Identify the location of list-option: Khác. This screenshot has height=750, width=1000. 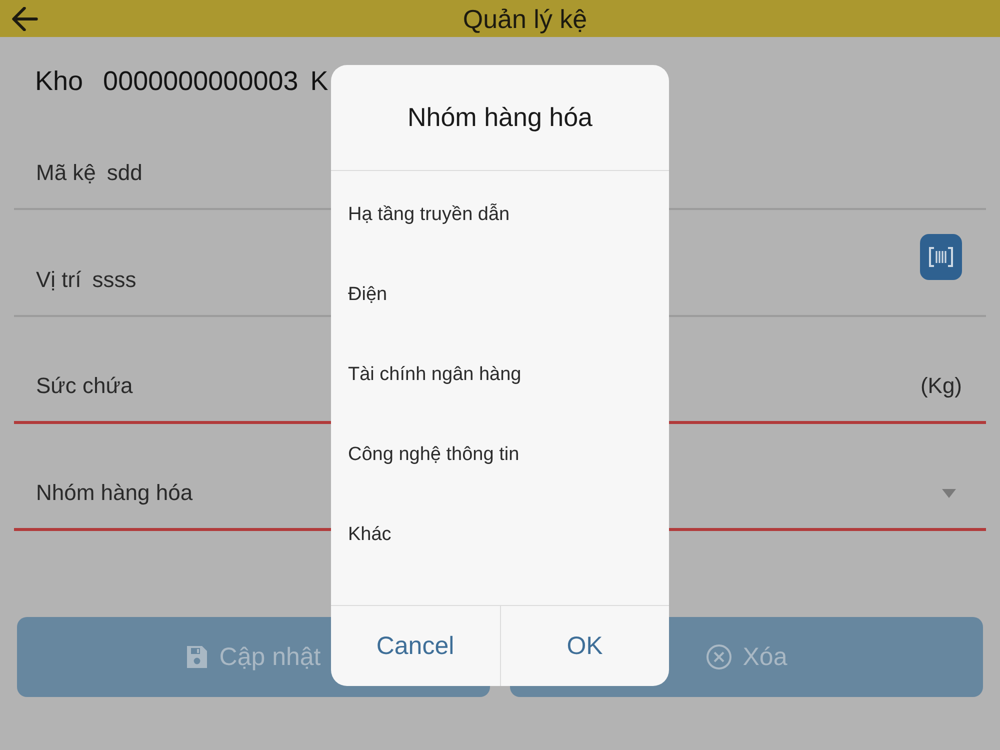
(500, 535).